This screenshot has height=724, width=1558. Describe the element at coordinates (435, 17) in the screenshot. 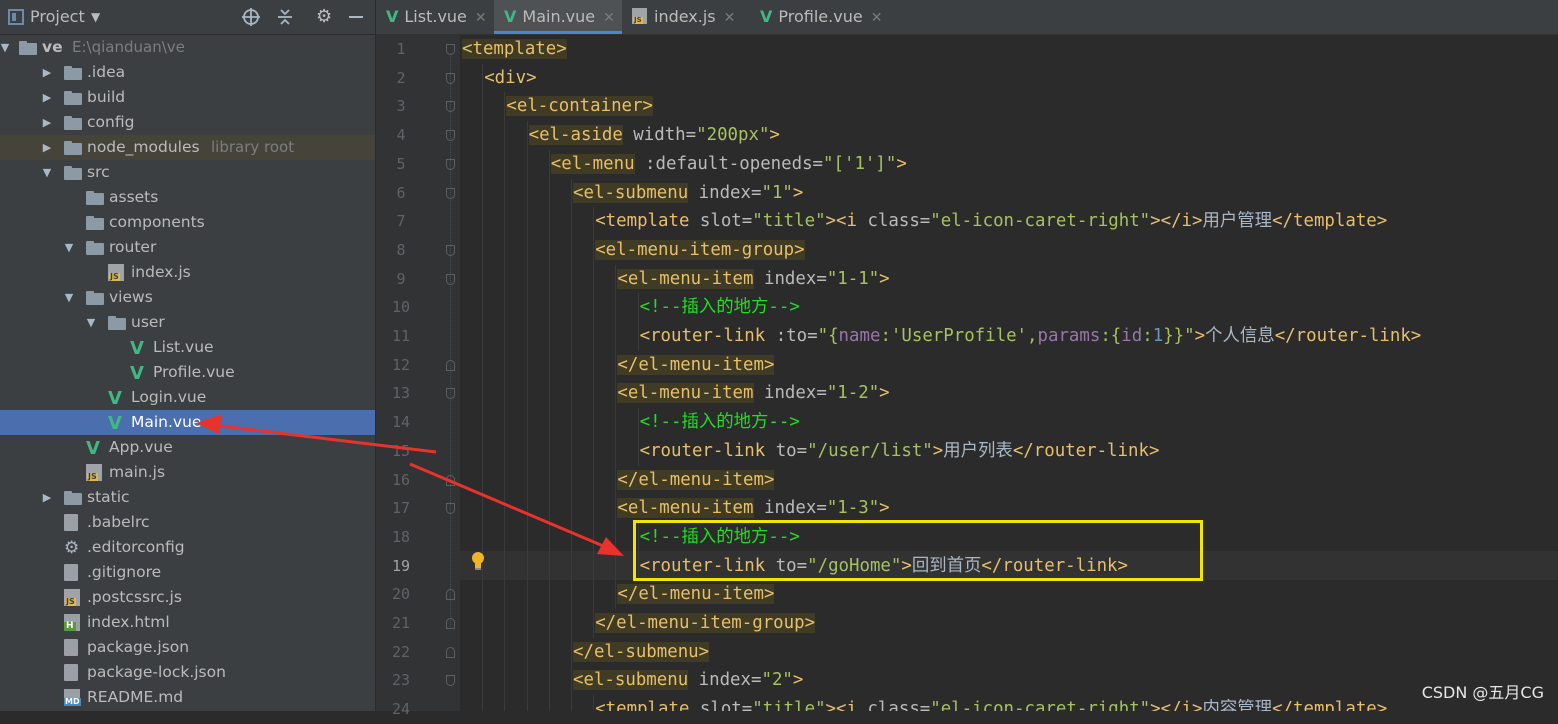

I see `editor-tab: V List.vue ✕` at that location.